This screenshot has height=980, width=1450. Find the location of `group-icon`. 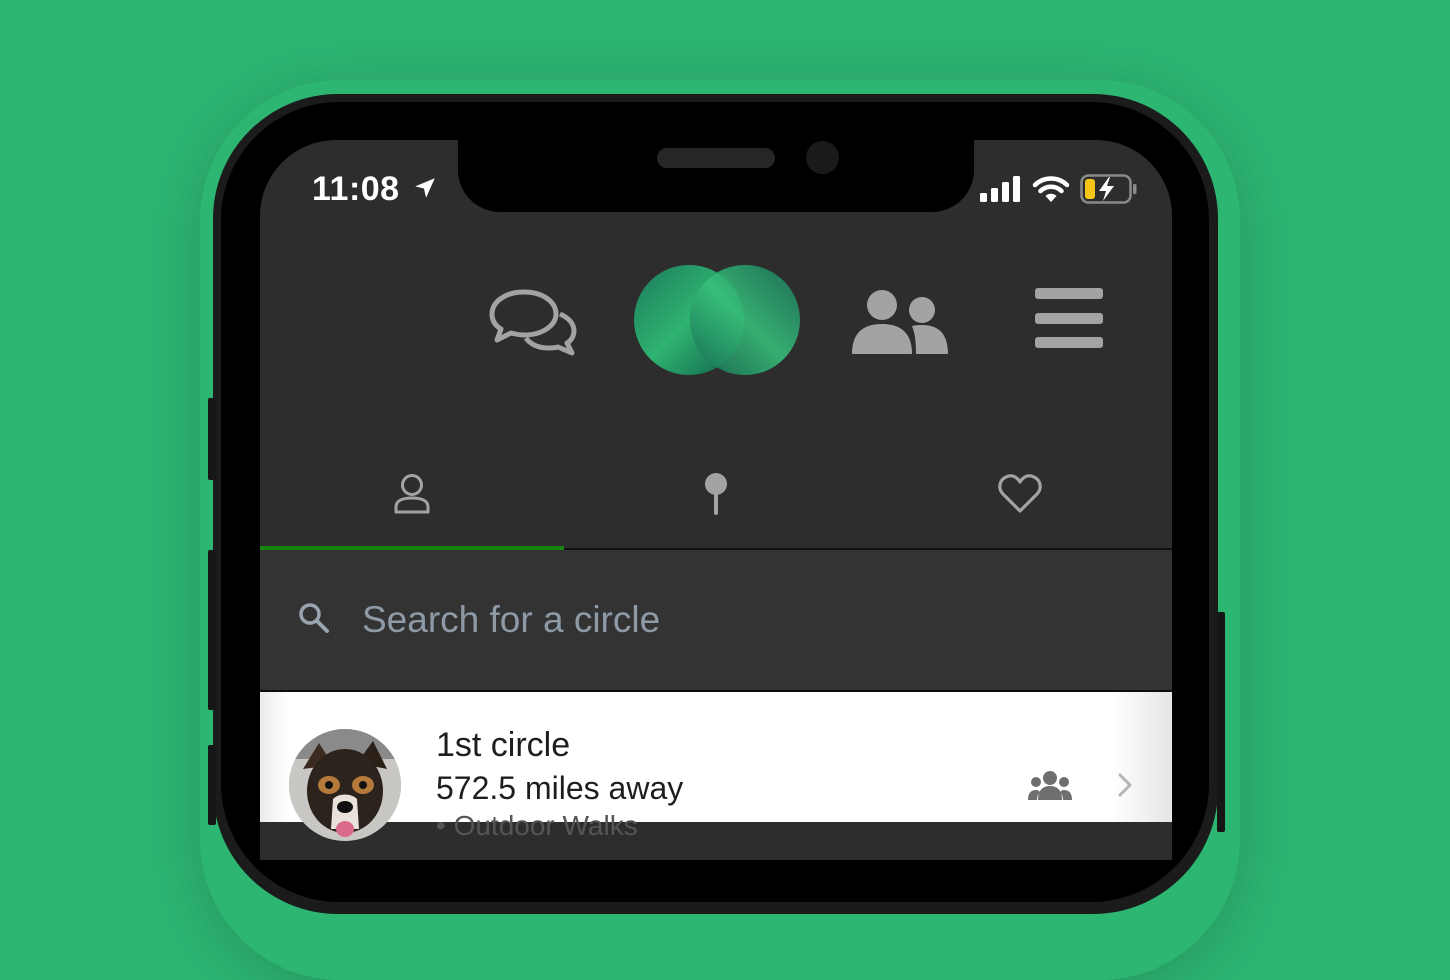

group-icon is located at coordinates (1050, 785).